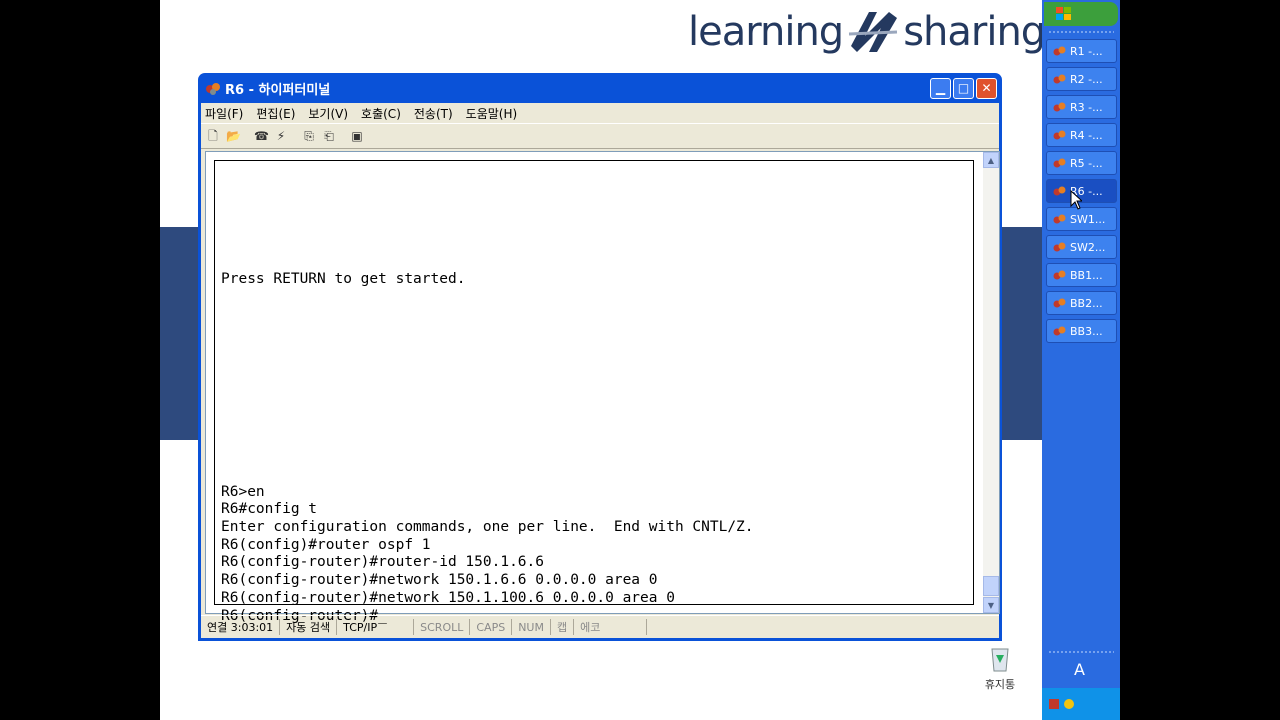  Describe the element at coordinates (376, 627) in the screenshot. I see `status-protocol: TCP/IP` at that location.